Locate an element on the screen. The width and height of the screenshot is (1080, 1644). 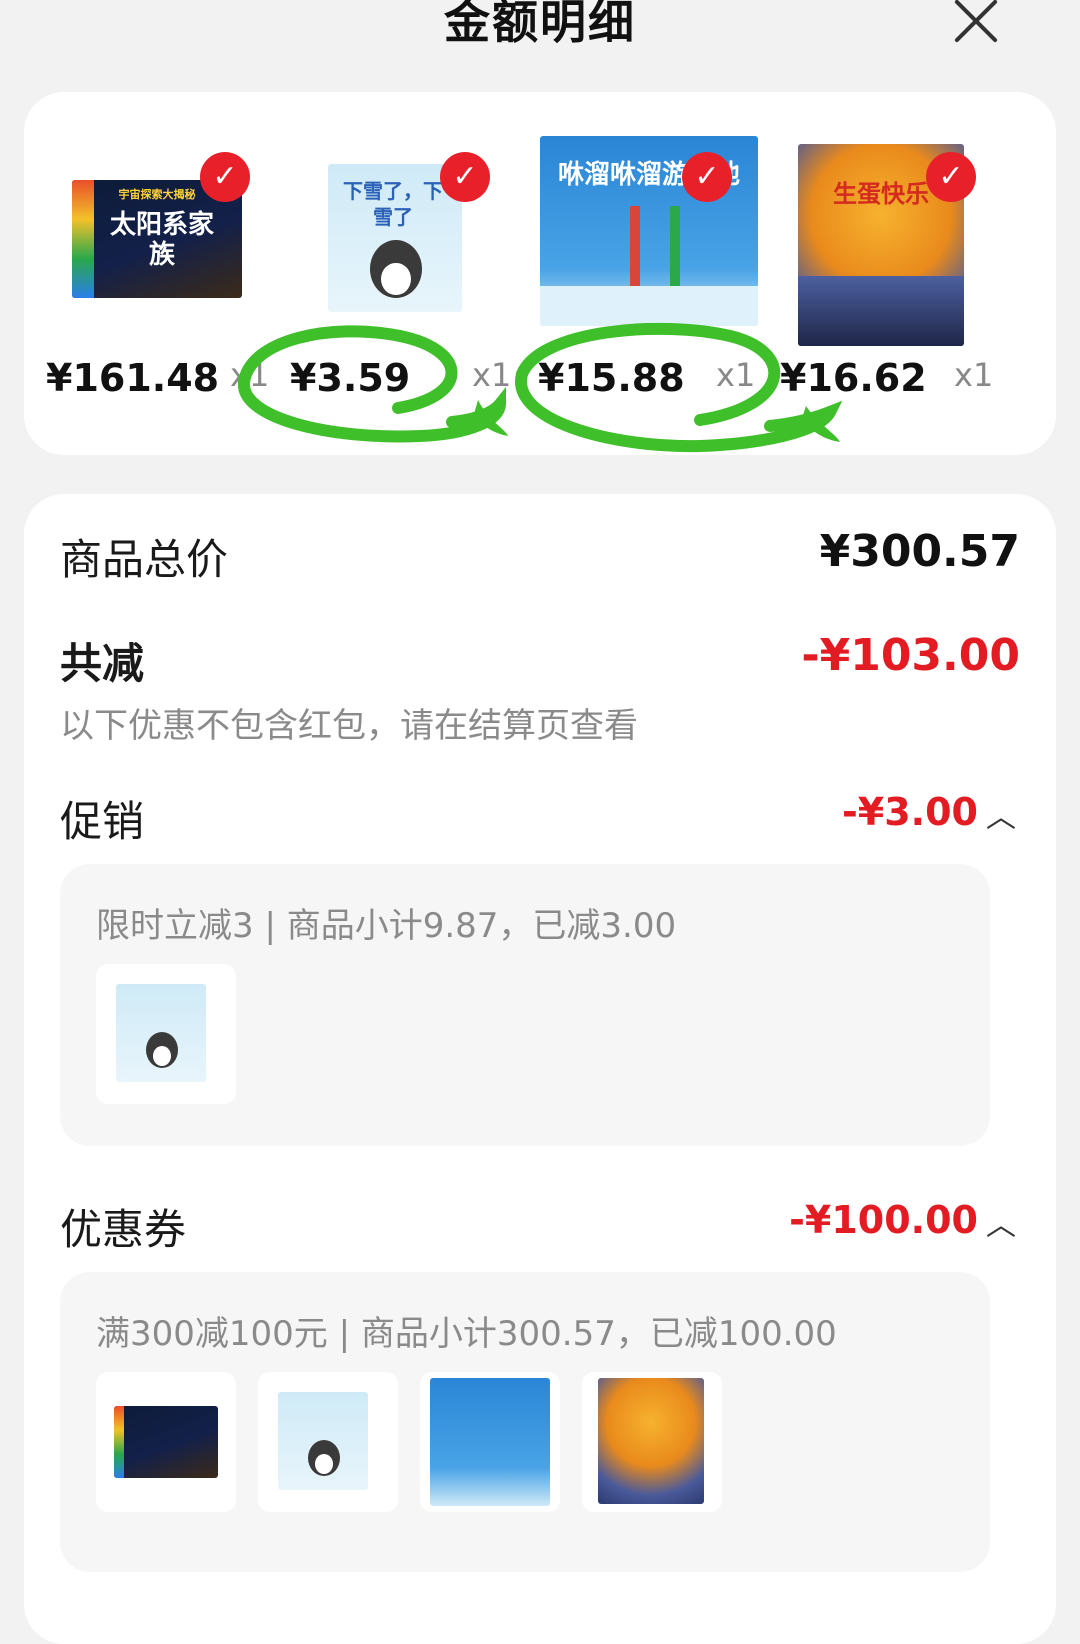
promotion-description: 限时立减3 | 商品小计9.87，已减3.00 is located at coordinates (386, 926).